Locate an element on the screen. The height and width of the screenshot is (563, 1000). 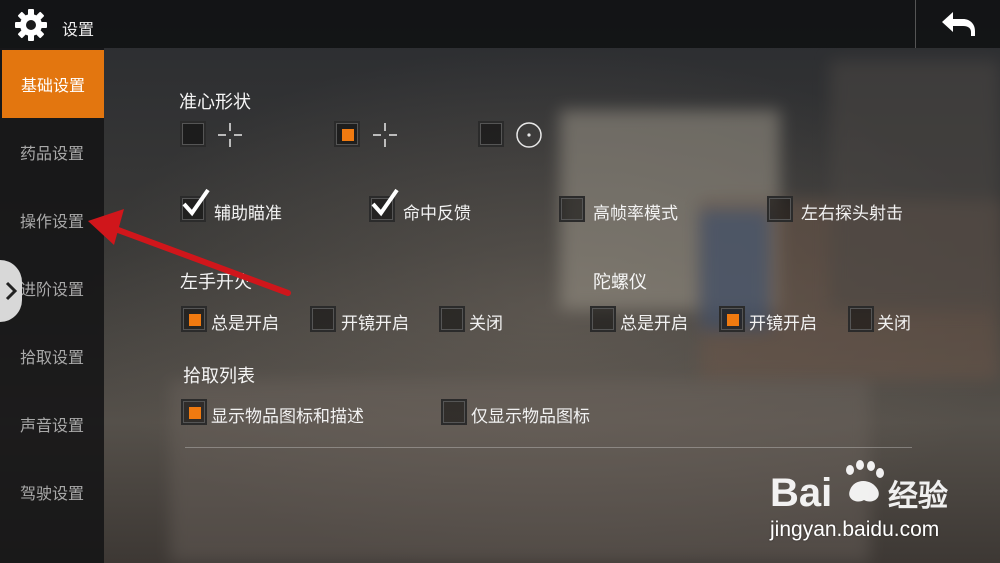
svg-text: 经验 is located at coordinates (918, 496).